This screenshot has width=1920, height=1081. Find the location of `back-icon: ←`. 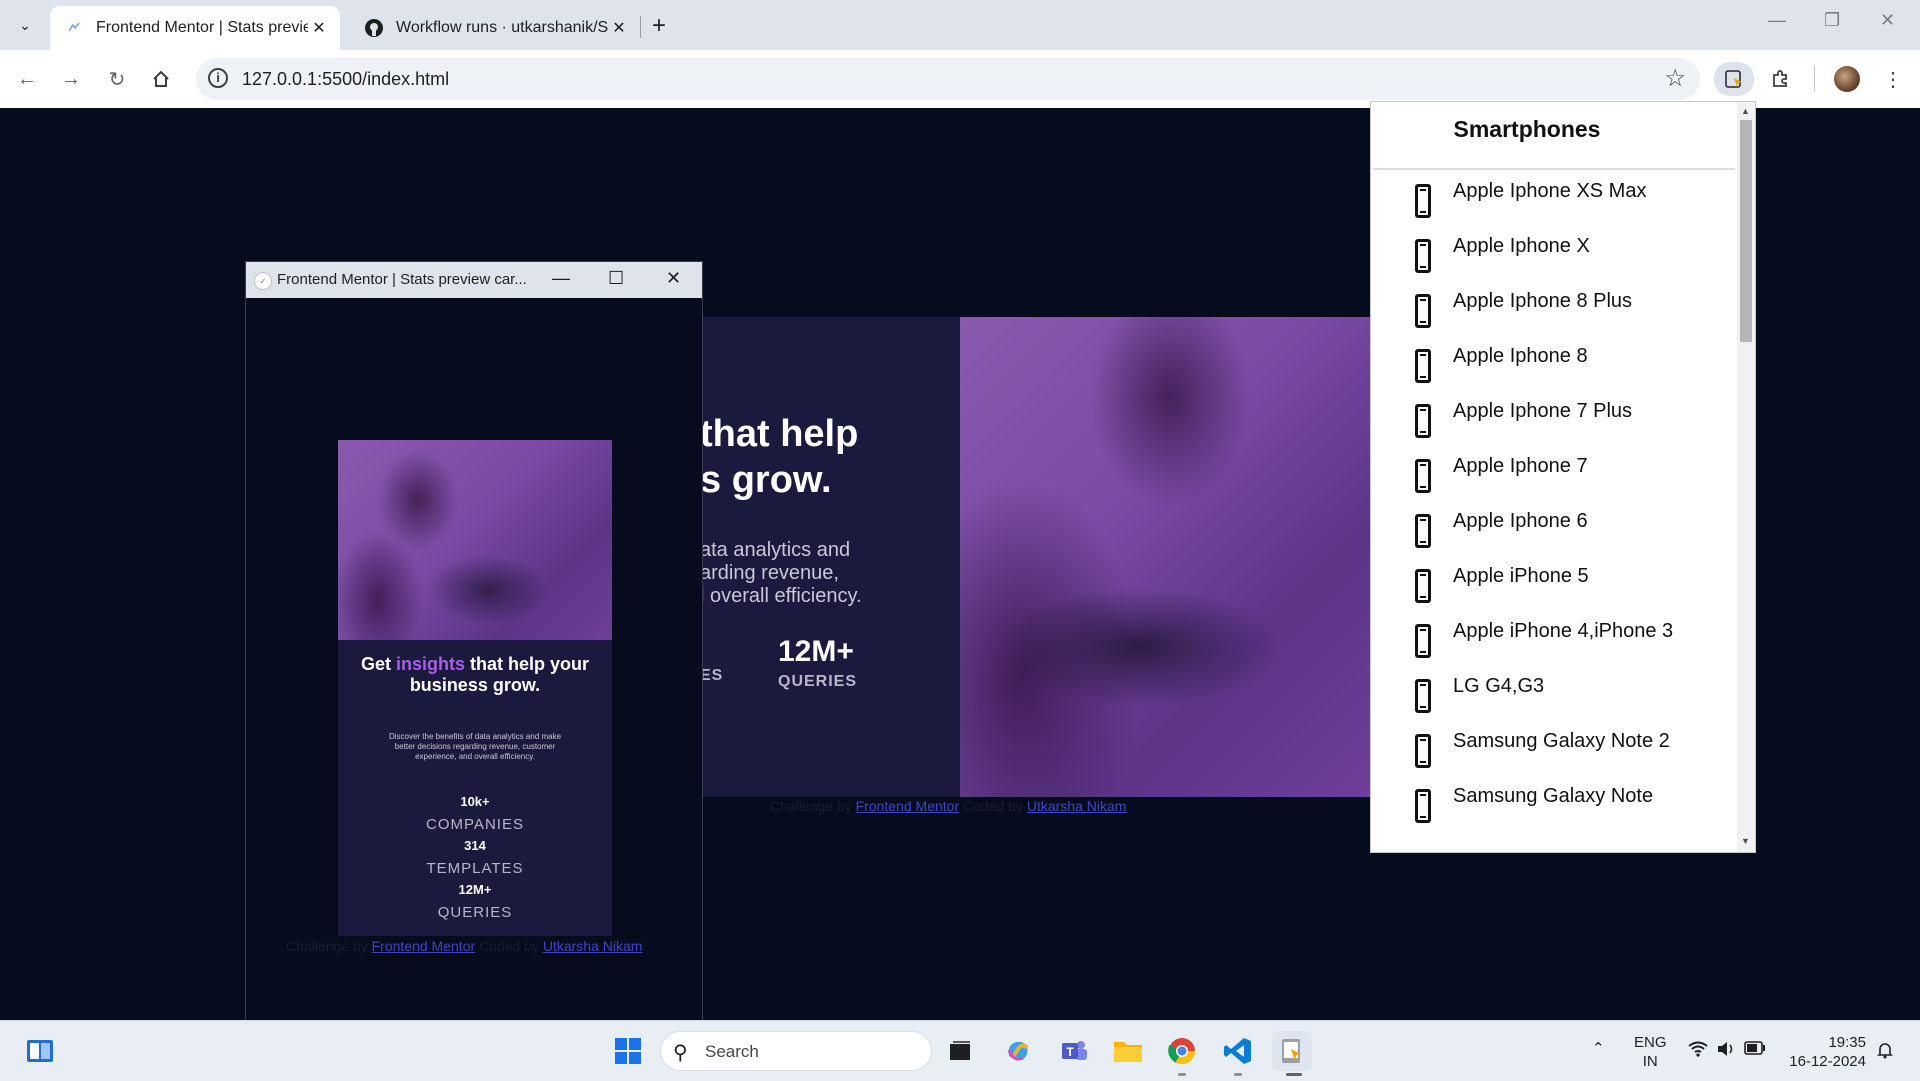

back-icon: ← is located at coordinates (27, 79).